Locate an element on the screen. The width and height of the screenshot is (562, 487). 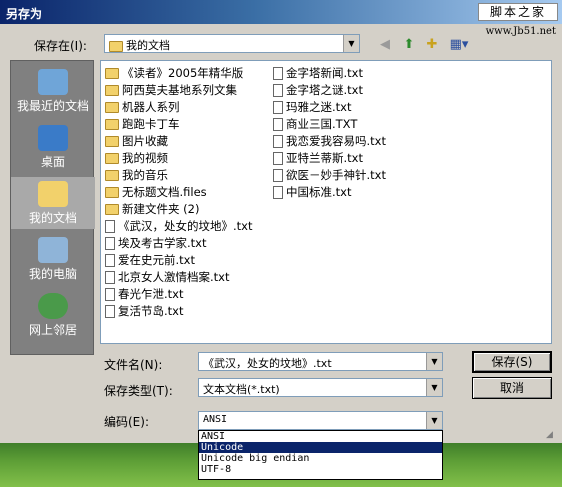
list-item: 《读者》2005年精华版 is located at coordinates (178, 73).